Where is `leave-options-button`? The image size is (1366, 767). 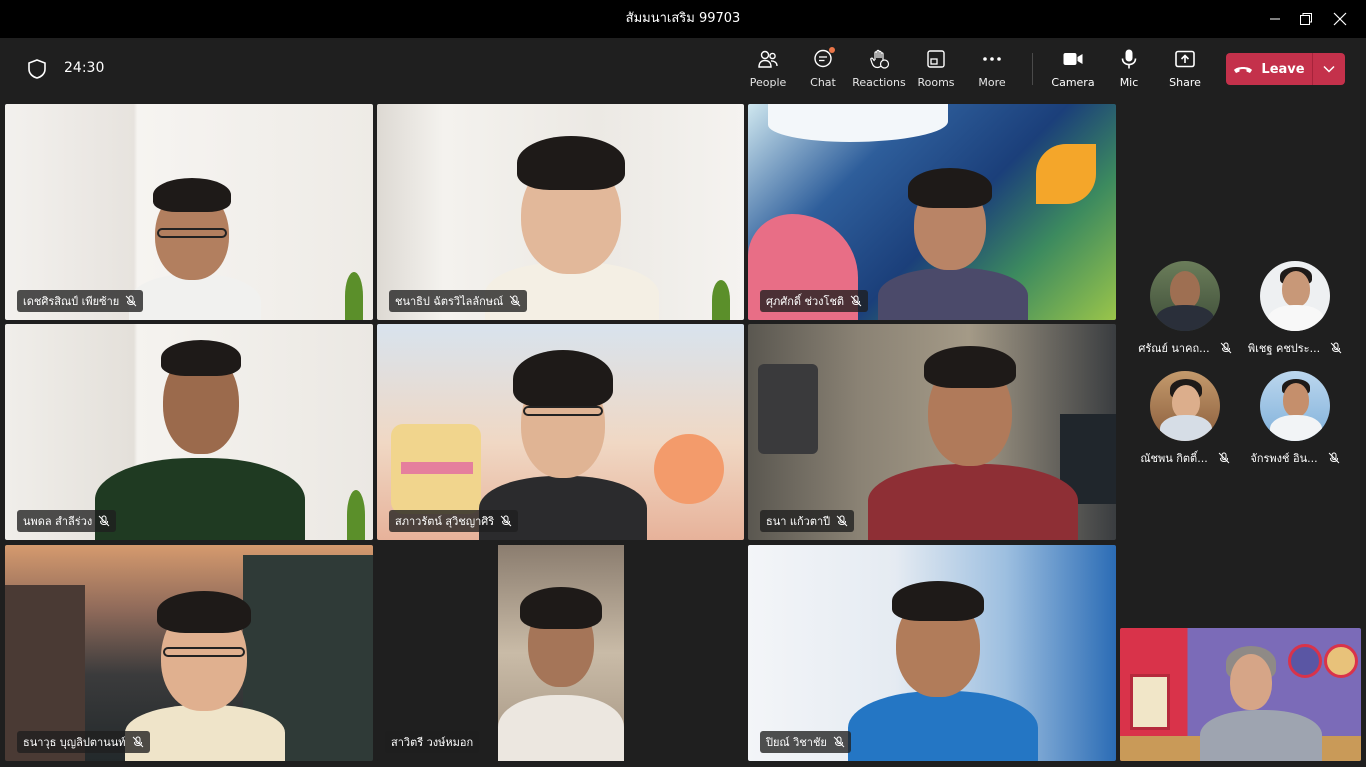
leave-options-button is located at coordinates (1329, 69).